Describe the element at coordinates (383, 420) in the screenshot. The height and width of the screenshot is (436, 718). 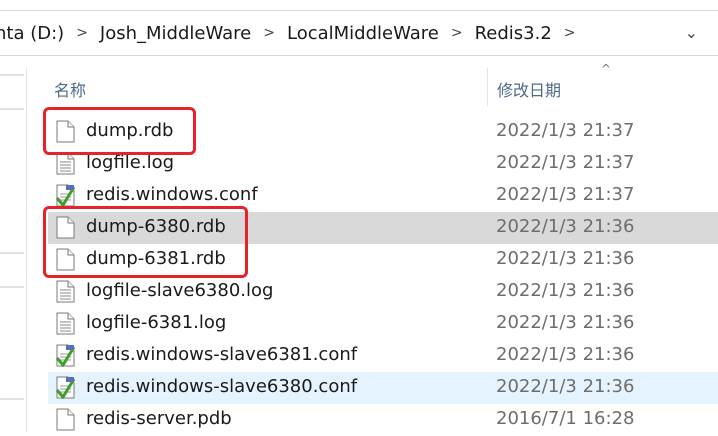
I see `file-row: redis-server.pdb 2016/7/1 16:28` at that location.